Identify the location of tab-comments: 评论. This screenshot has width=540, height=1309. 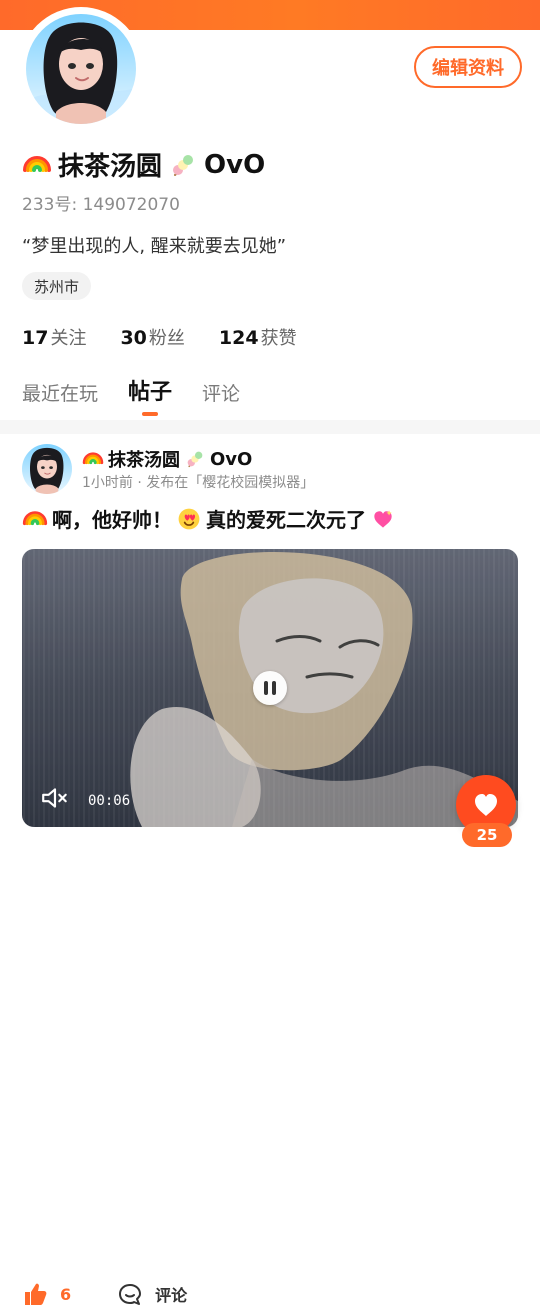
(221, 397).